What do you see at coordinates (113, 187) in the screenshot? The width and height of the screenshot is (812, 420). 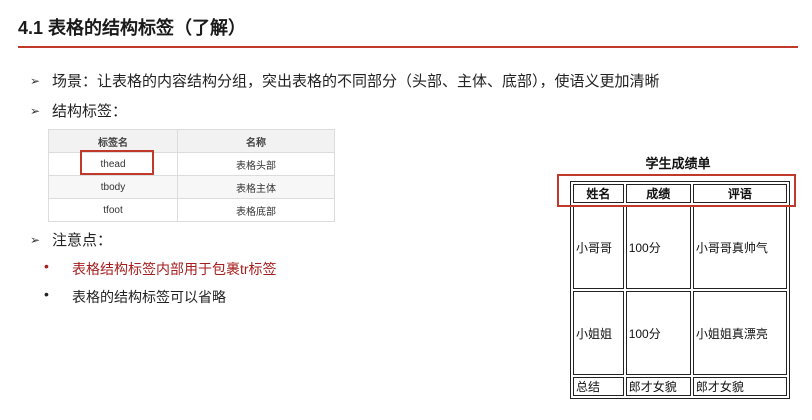 I see `ref-cell: tbody` at bounding box center [113, 187].